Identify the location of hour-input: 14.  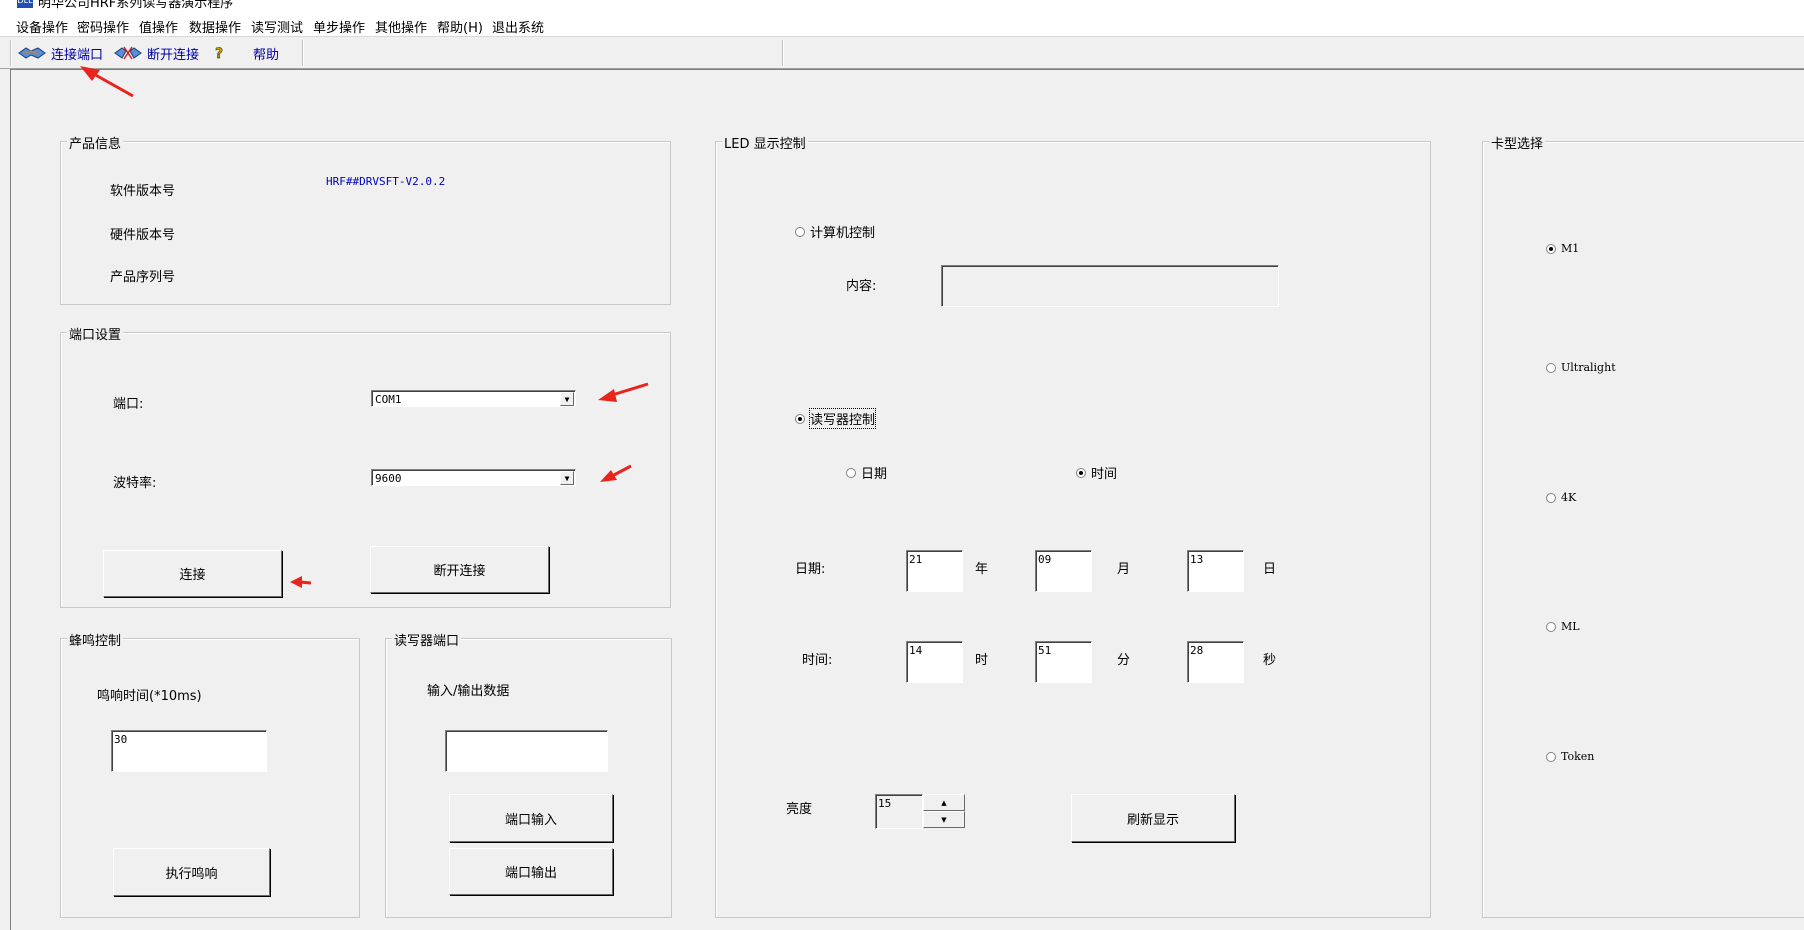
(934, 662).